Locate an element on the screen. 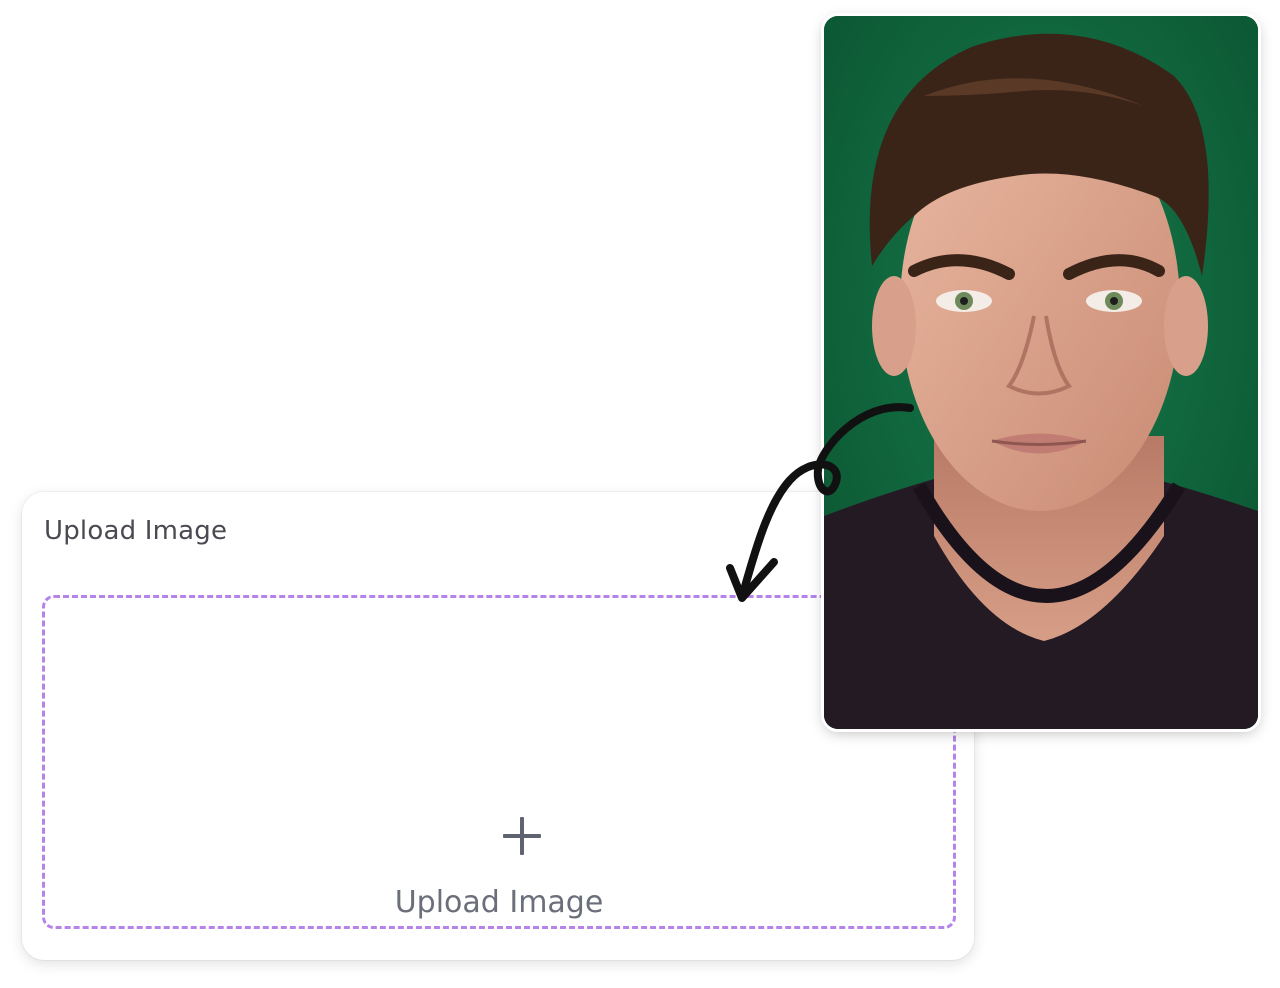 Image resolution: width=1280 pixels, height=988 pixels. plus-icon is located at coordinates (522, 836).